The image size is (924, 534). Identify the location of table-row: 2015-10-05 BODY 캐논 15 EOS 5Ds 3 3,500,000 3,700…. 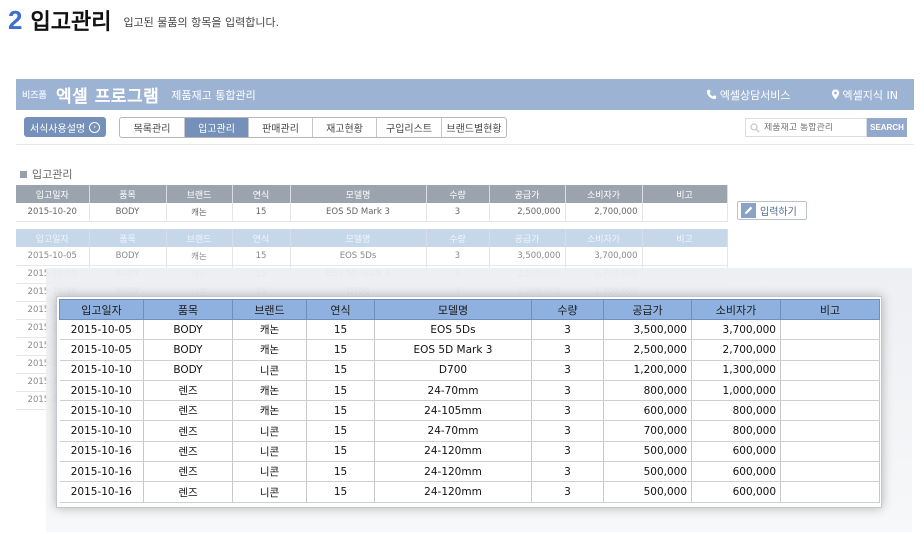
(469, 330).